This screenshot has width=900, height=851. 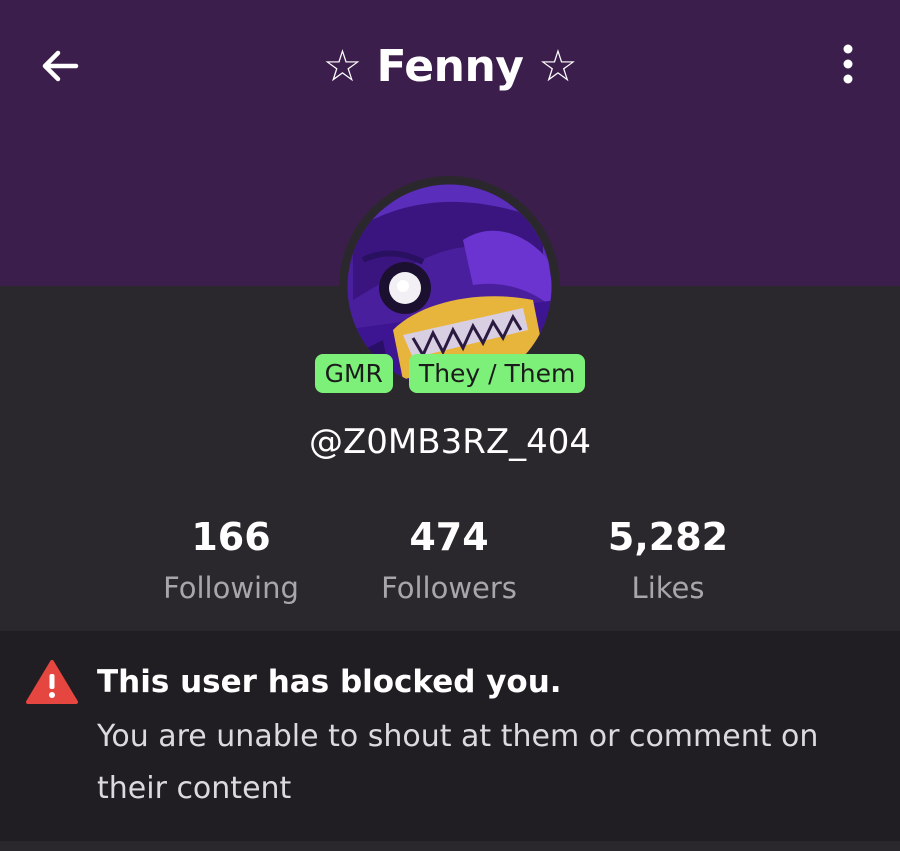 What do you see at coordinates (449, 537) in the screenshot?
I see `stat-followers-count: 474` at bounding box center [449, 537].